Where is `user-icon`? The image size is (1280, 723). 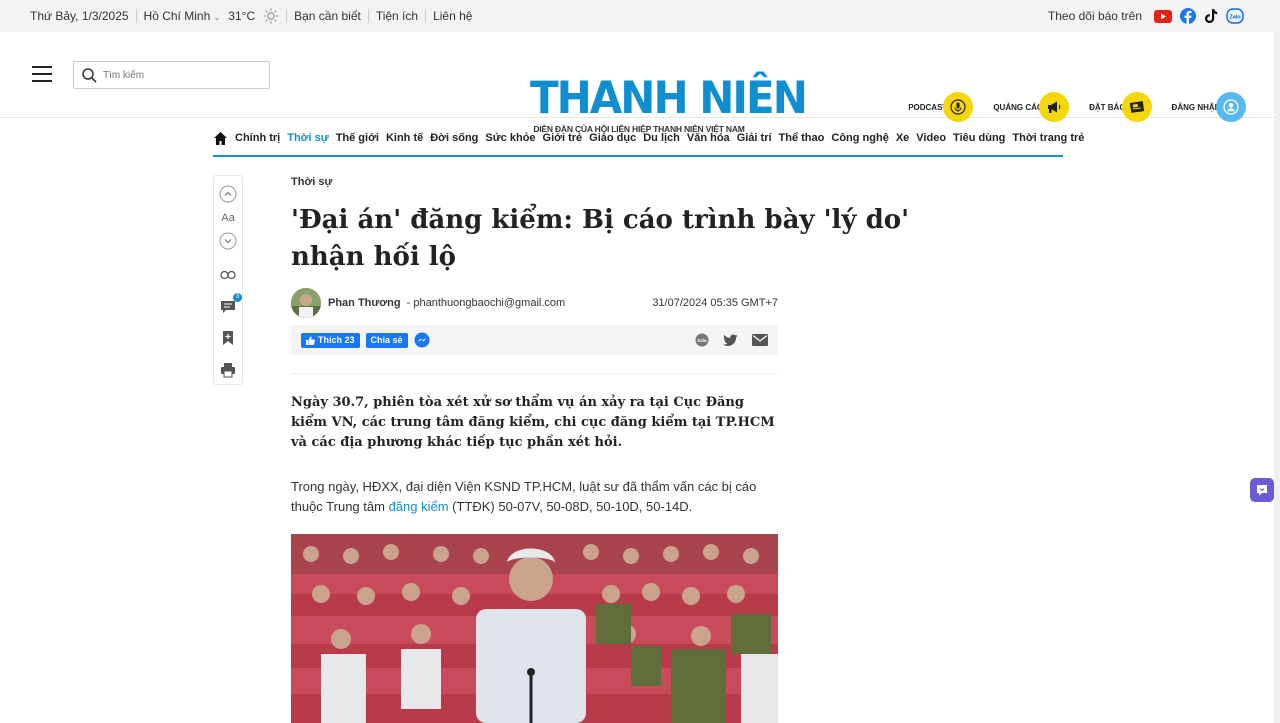 user-icon is located at coordinates (1231, 107).